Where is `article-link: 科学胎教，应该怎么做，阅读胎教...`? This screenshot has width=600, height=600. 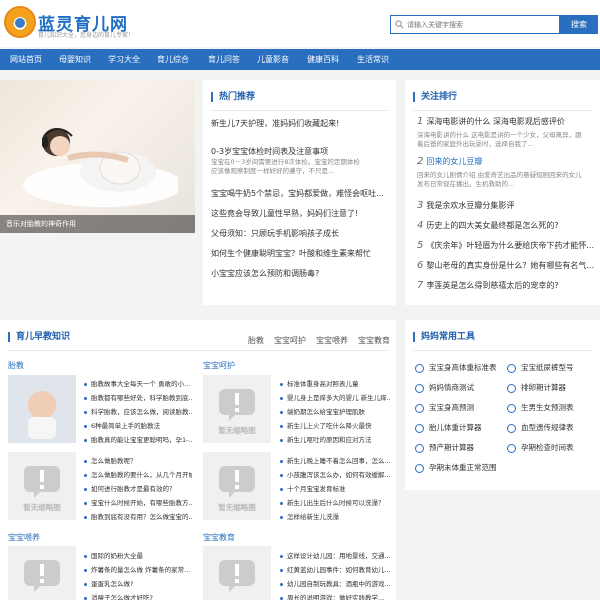
article-link: 科学胎教，应该怎么做，阅读胎教... is located at coordinates (138, 411).